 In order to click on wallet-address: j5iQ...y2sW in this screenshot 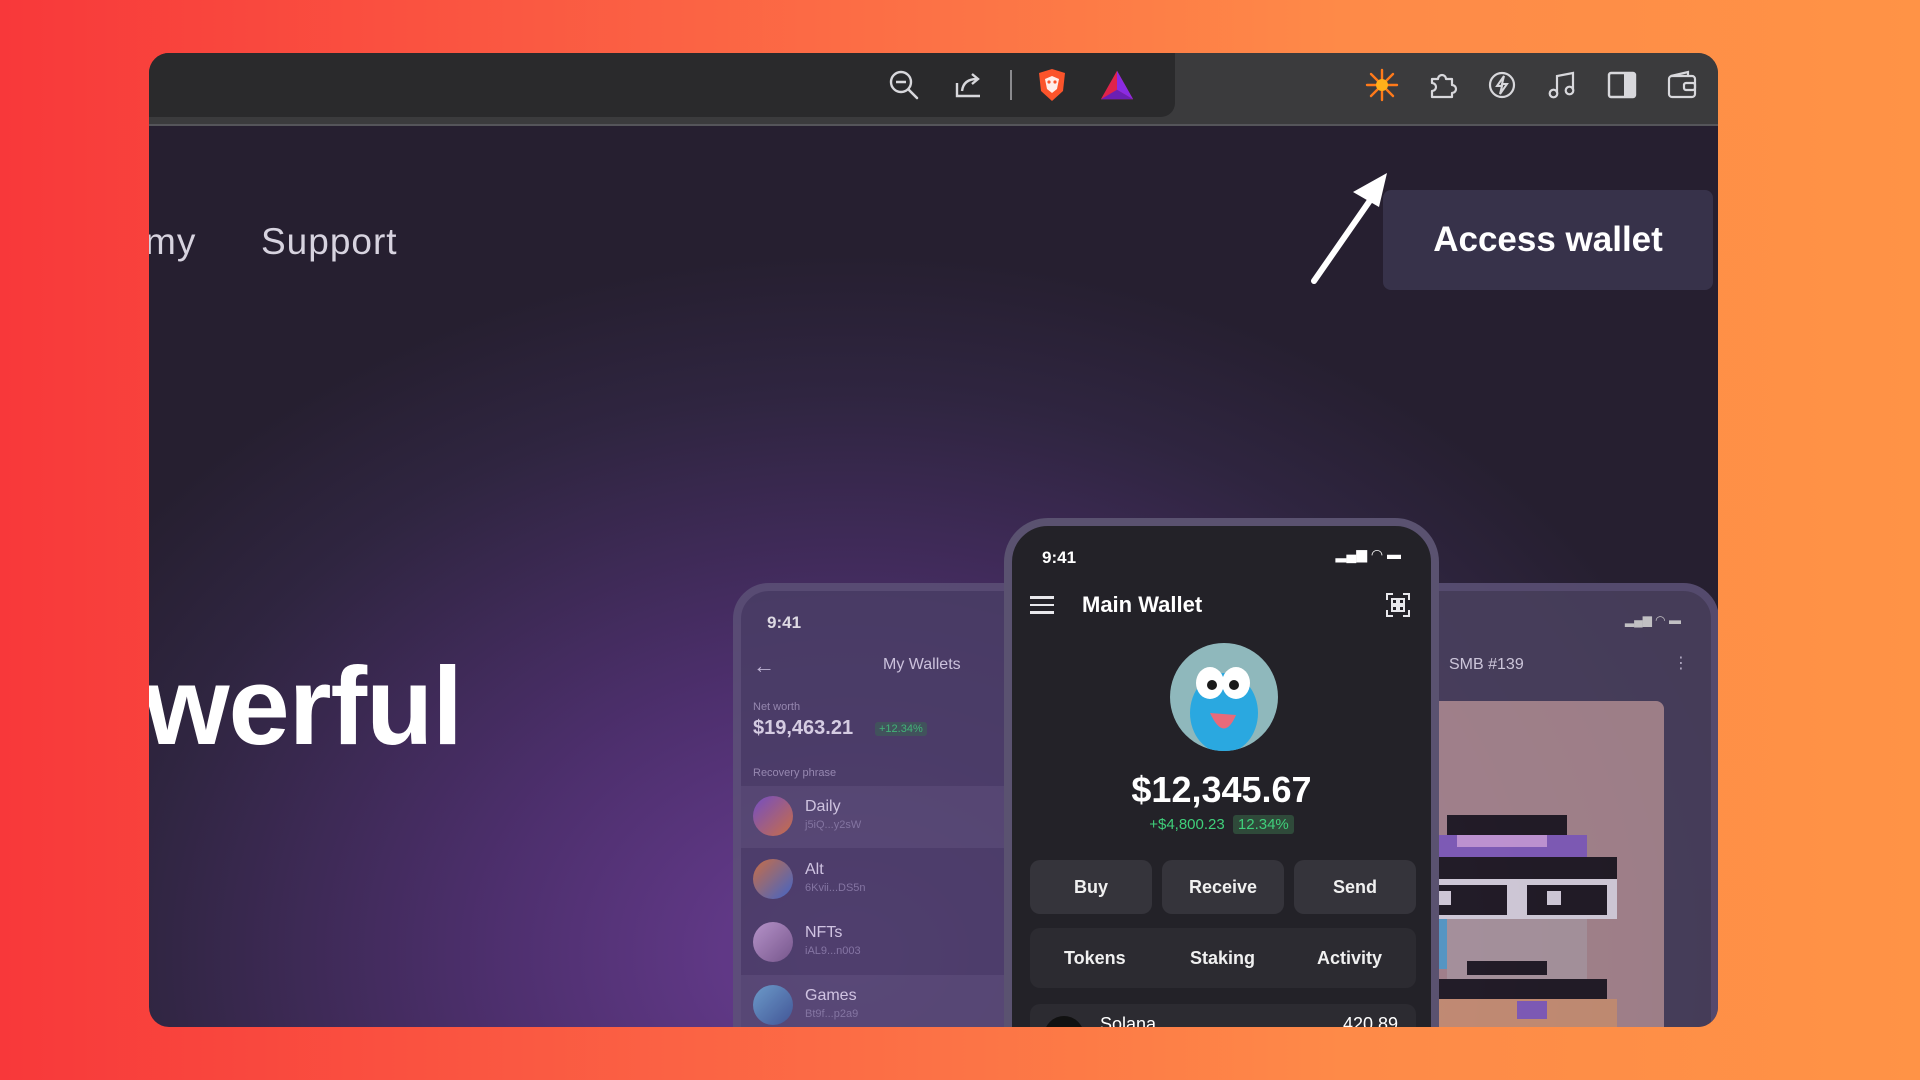, I will do `click(833, 825)`.